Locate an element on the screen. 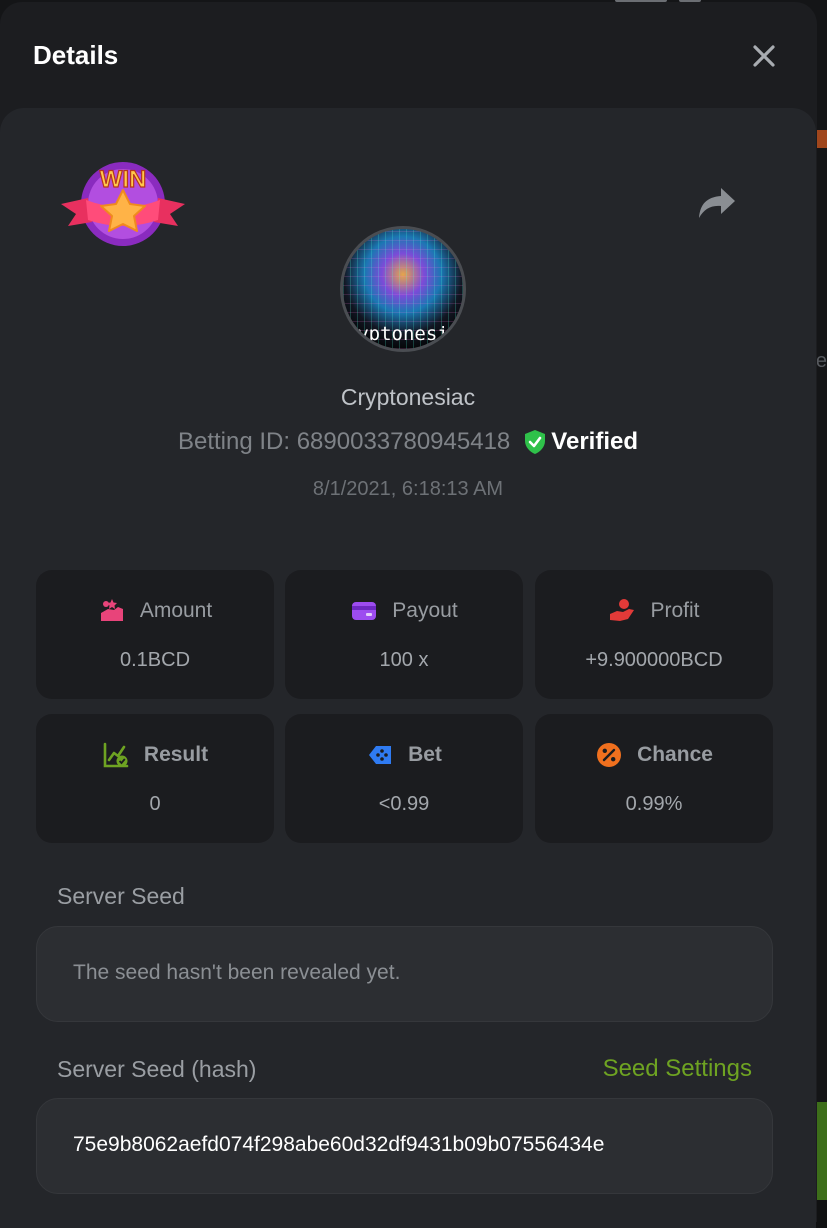 Image resolution: width=827 pixels, height=1228 pixels. close-icon is located at coordinates (764, 56).